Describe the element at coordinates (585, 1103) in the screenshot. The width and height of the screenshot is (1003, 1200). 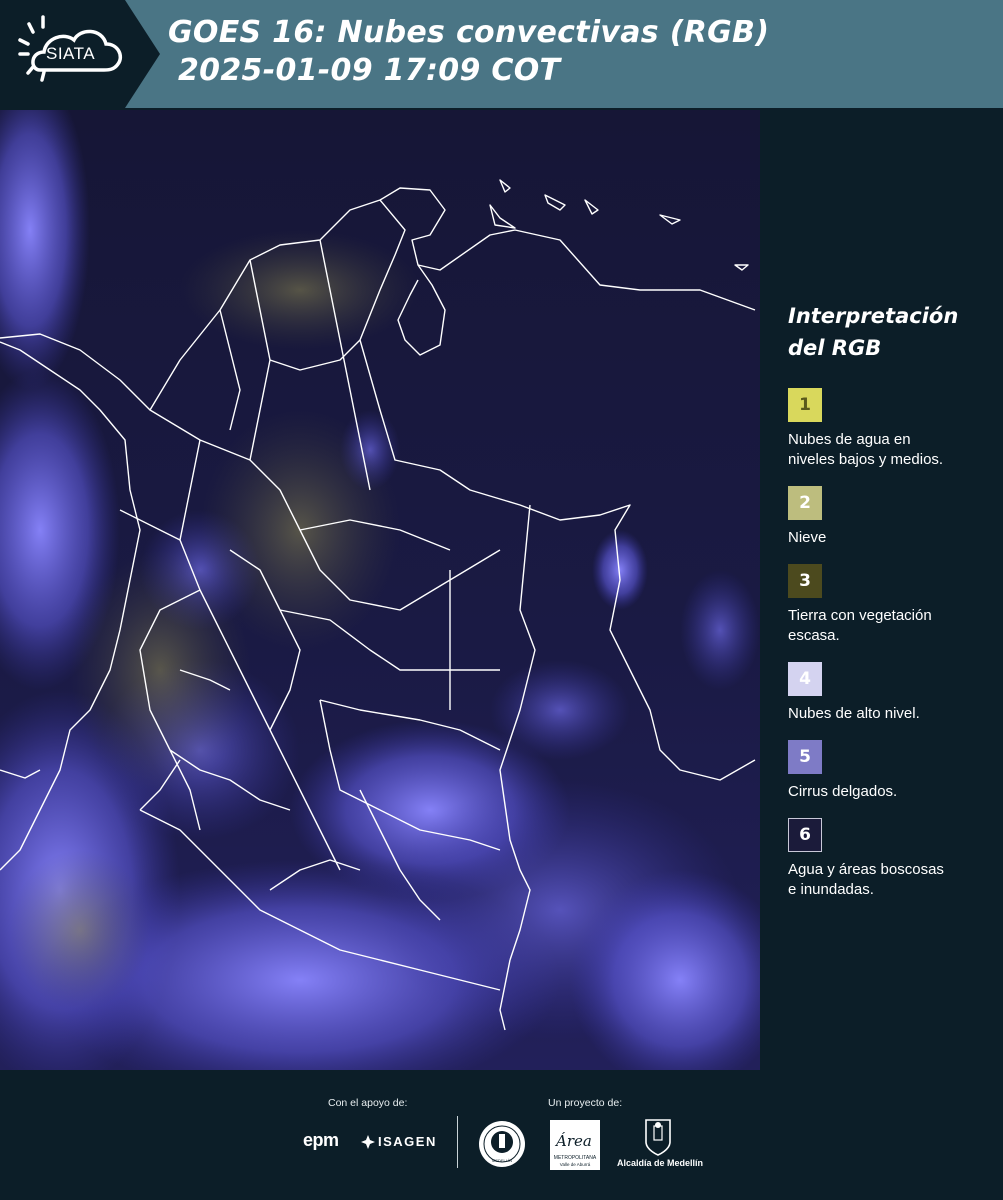
I see `project-label: Un proyecto de:` at that location.